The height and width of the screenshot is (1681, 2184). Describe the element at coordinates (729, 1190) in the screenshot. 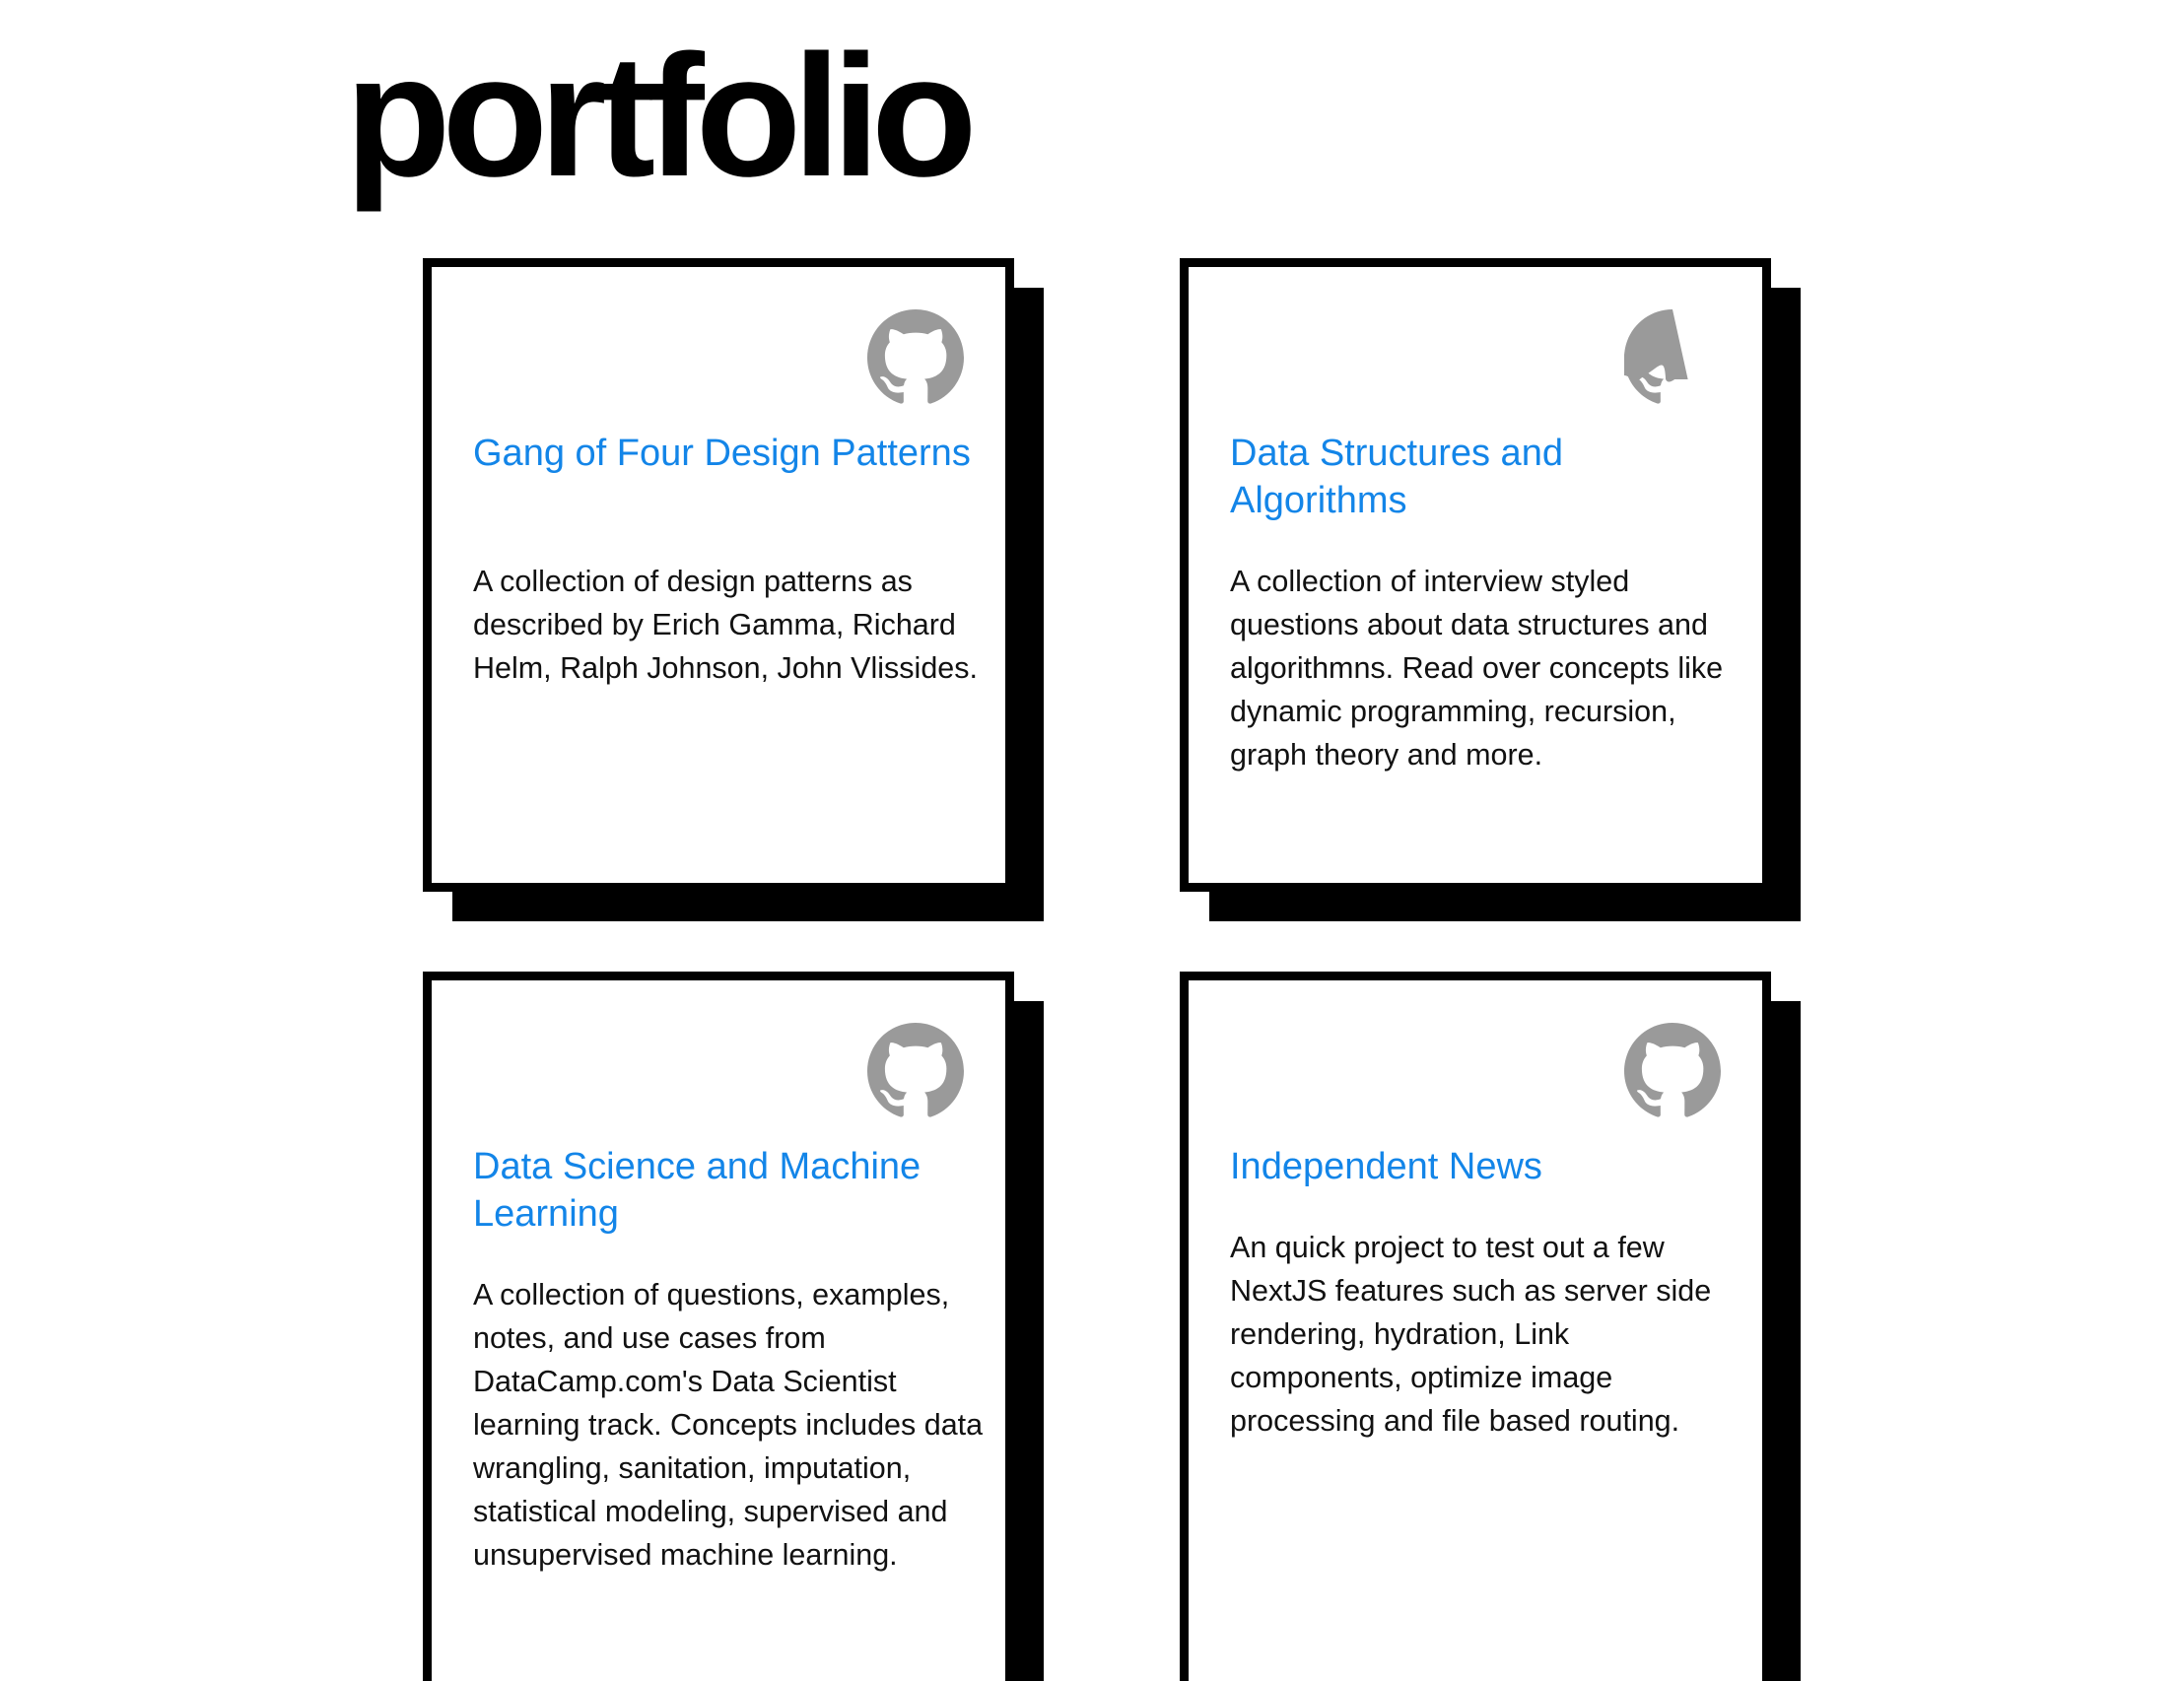

I see `project-title-link: Data Science and Machine Learning` at that location.